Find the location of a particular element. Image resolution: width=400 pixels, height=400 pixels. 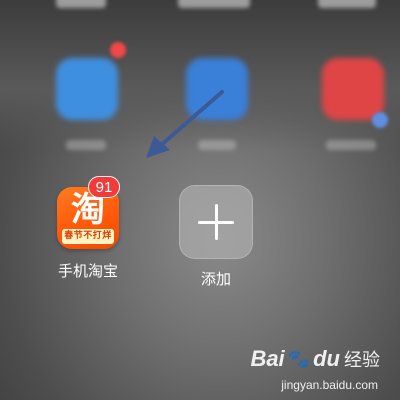

baidu-jingyan-watermark: Bai 🐾 du 经验 is located at coordinates (315, 359).